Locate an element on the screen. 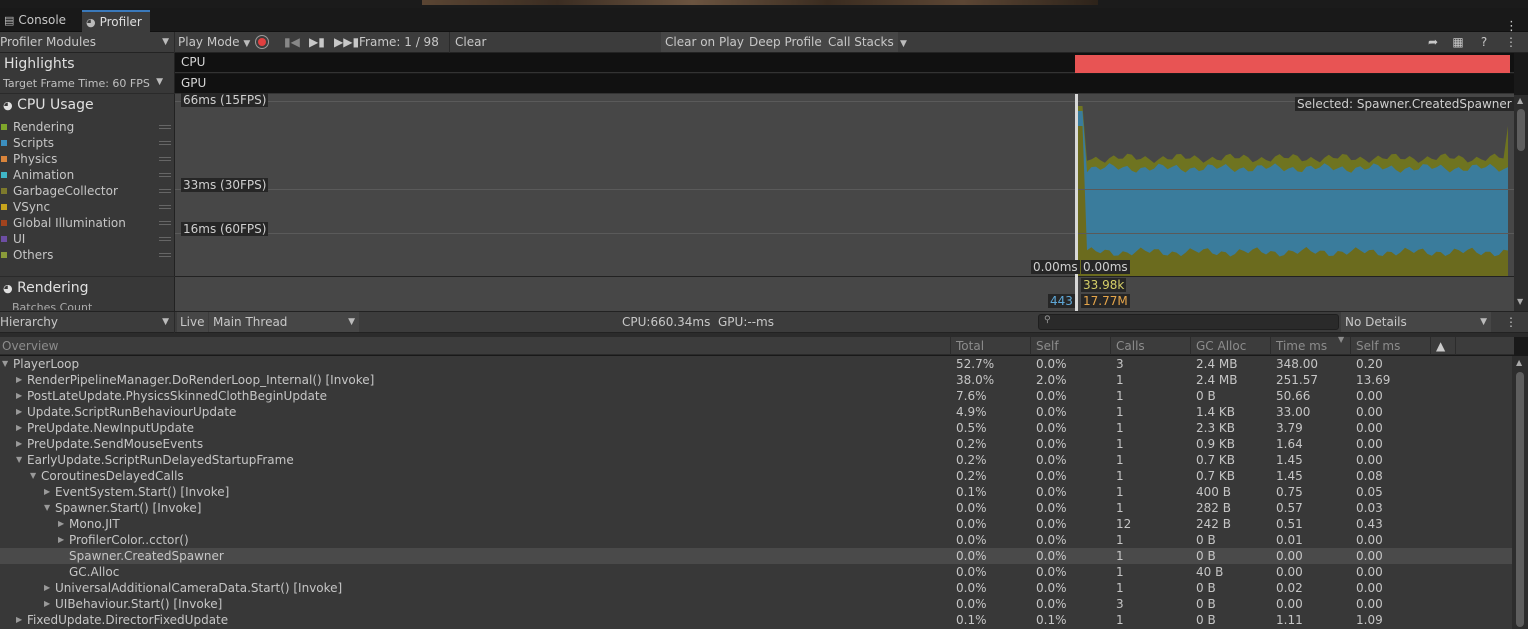 This screenshot has height=629, width=1528. legend-item-physics: Physics is located at coordinates (87, 159).